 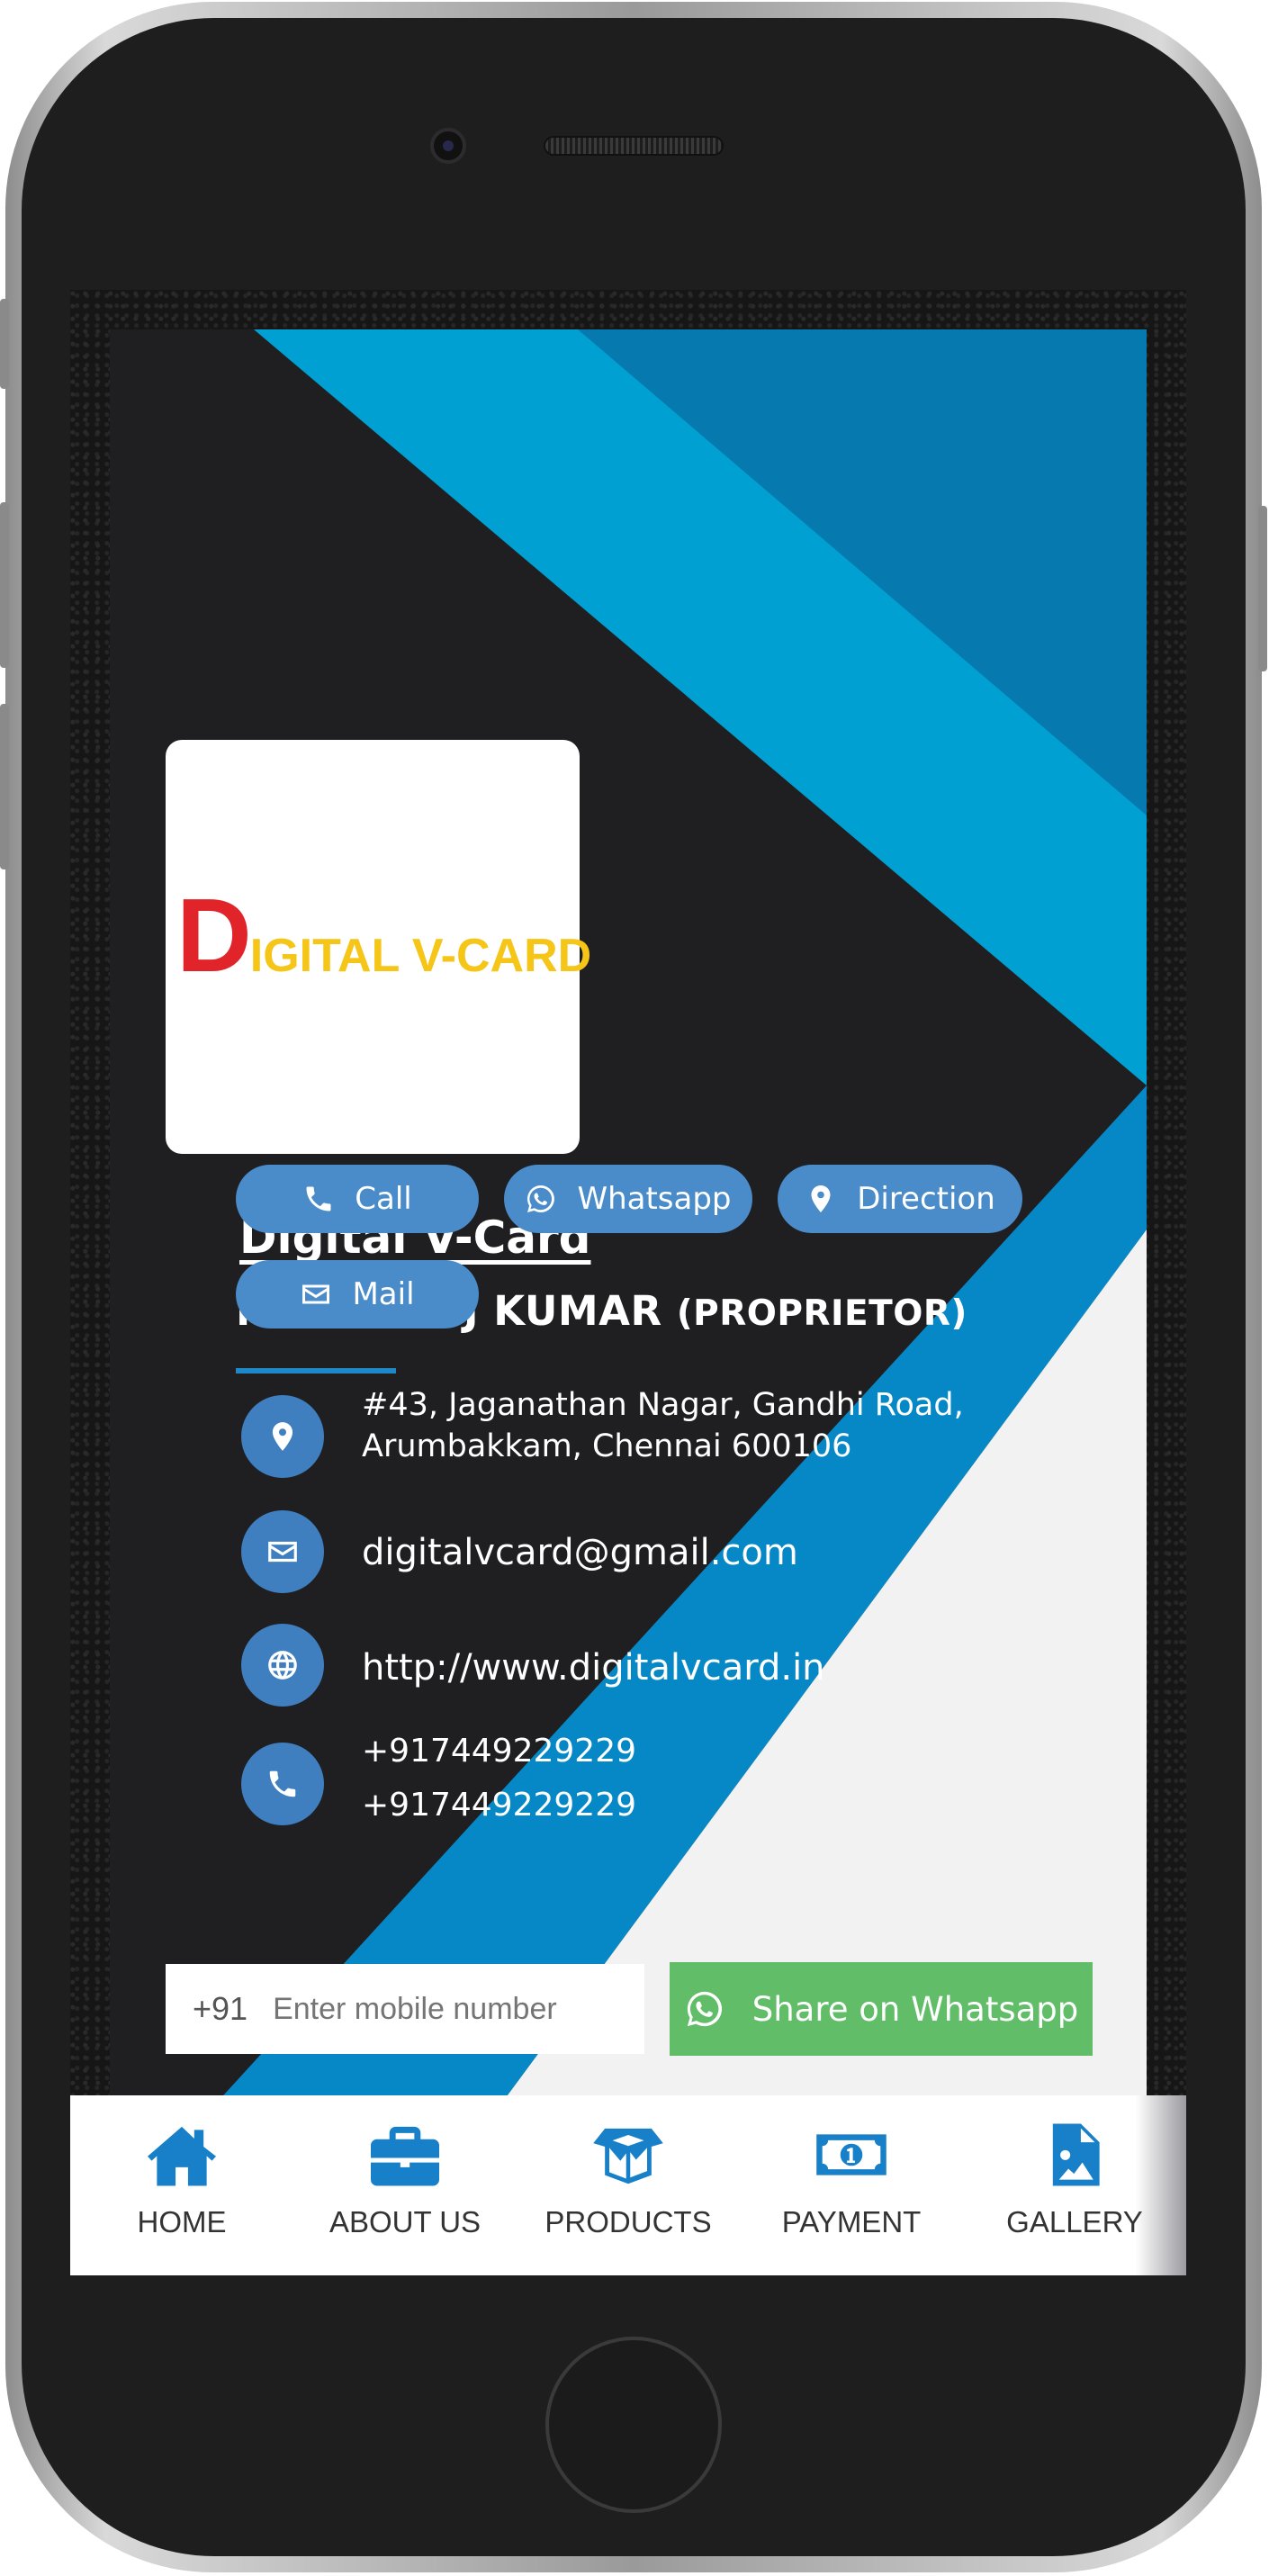 I want to click on email-icon-circle, so click(x=283, y=1551).